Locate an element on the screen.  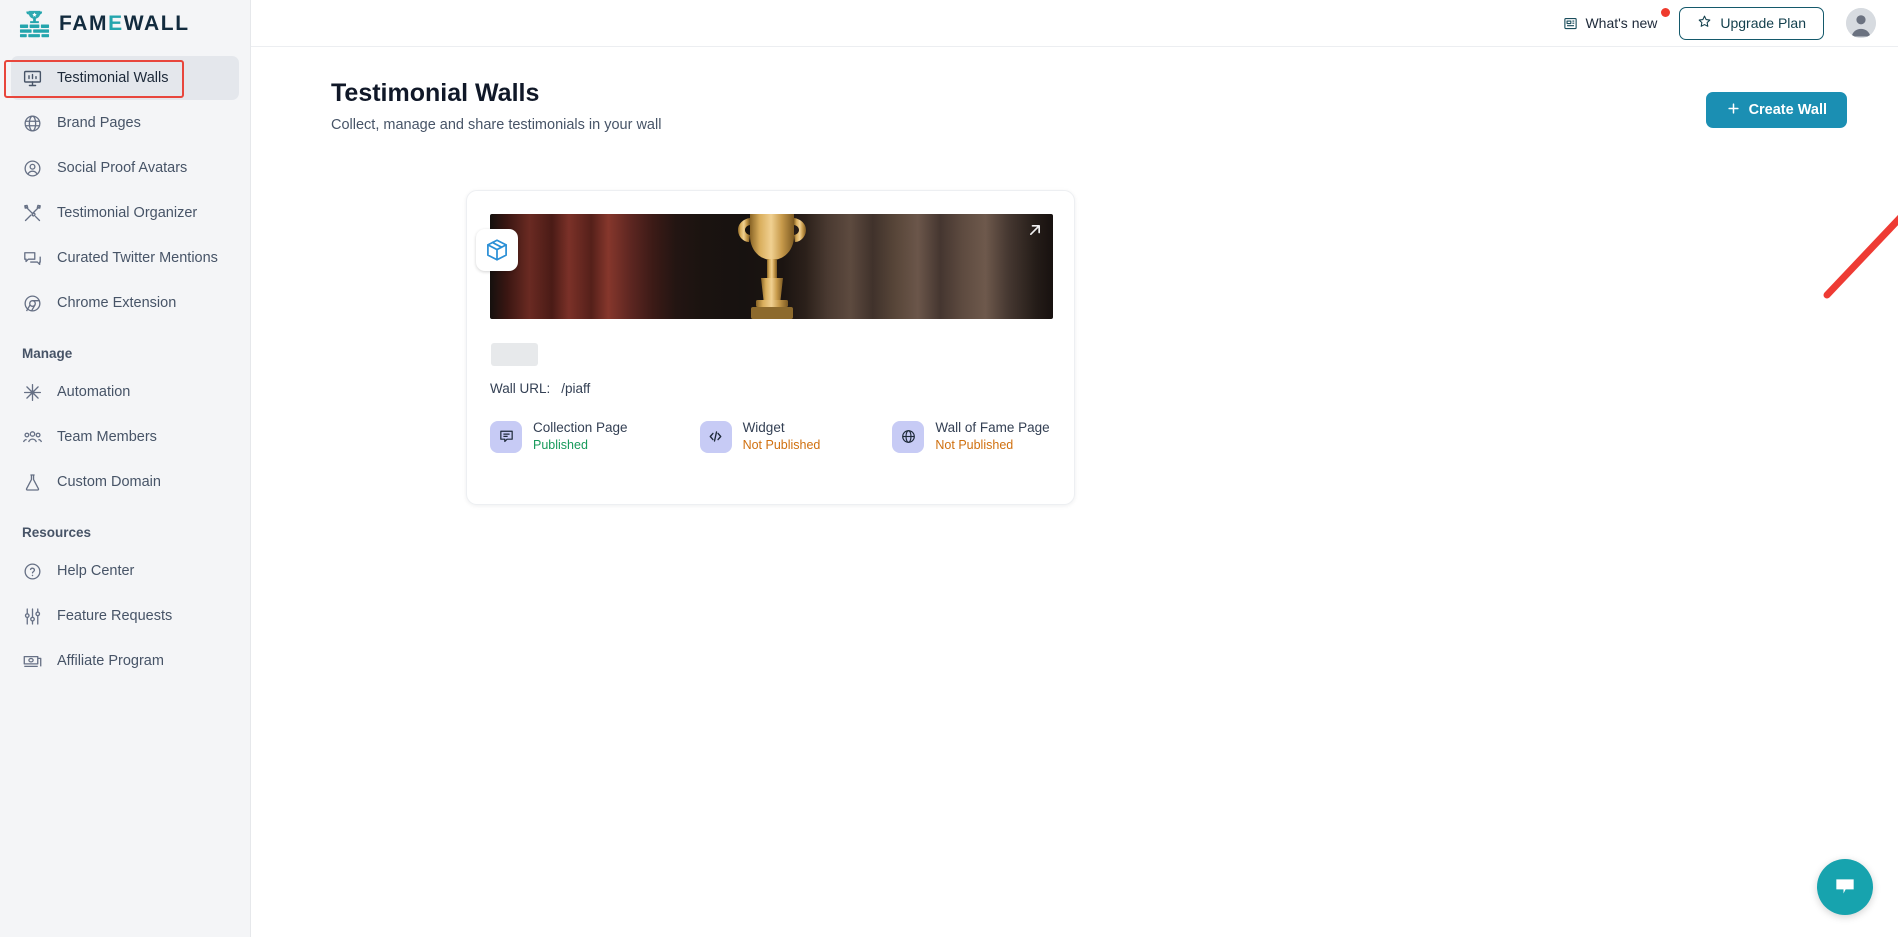
box-package-icon is located at coordinates (497, 250).